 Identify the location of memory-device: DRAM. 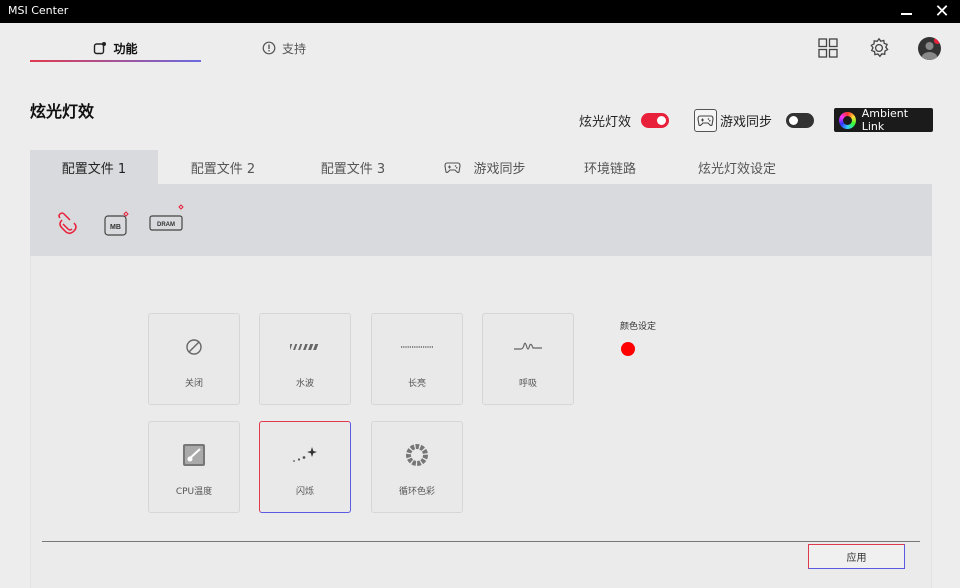
(168, 220).